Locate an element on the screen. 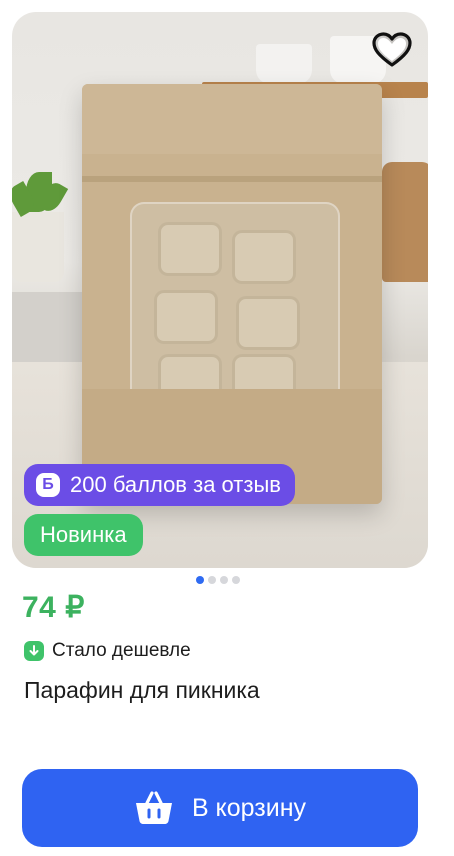  points-badge: Б 200 баллов за отзыв is located at coordinates (159, 485).